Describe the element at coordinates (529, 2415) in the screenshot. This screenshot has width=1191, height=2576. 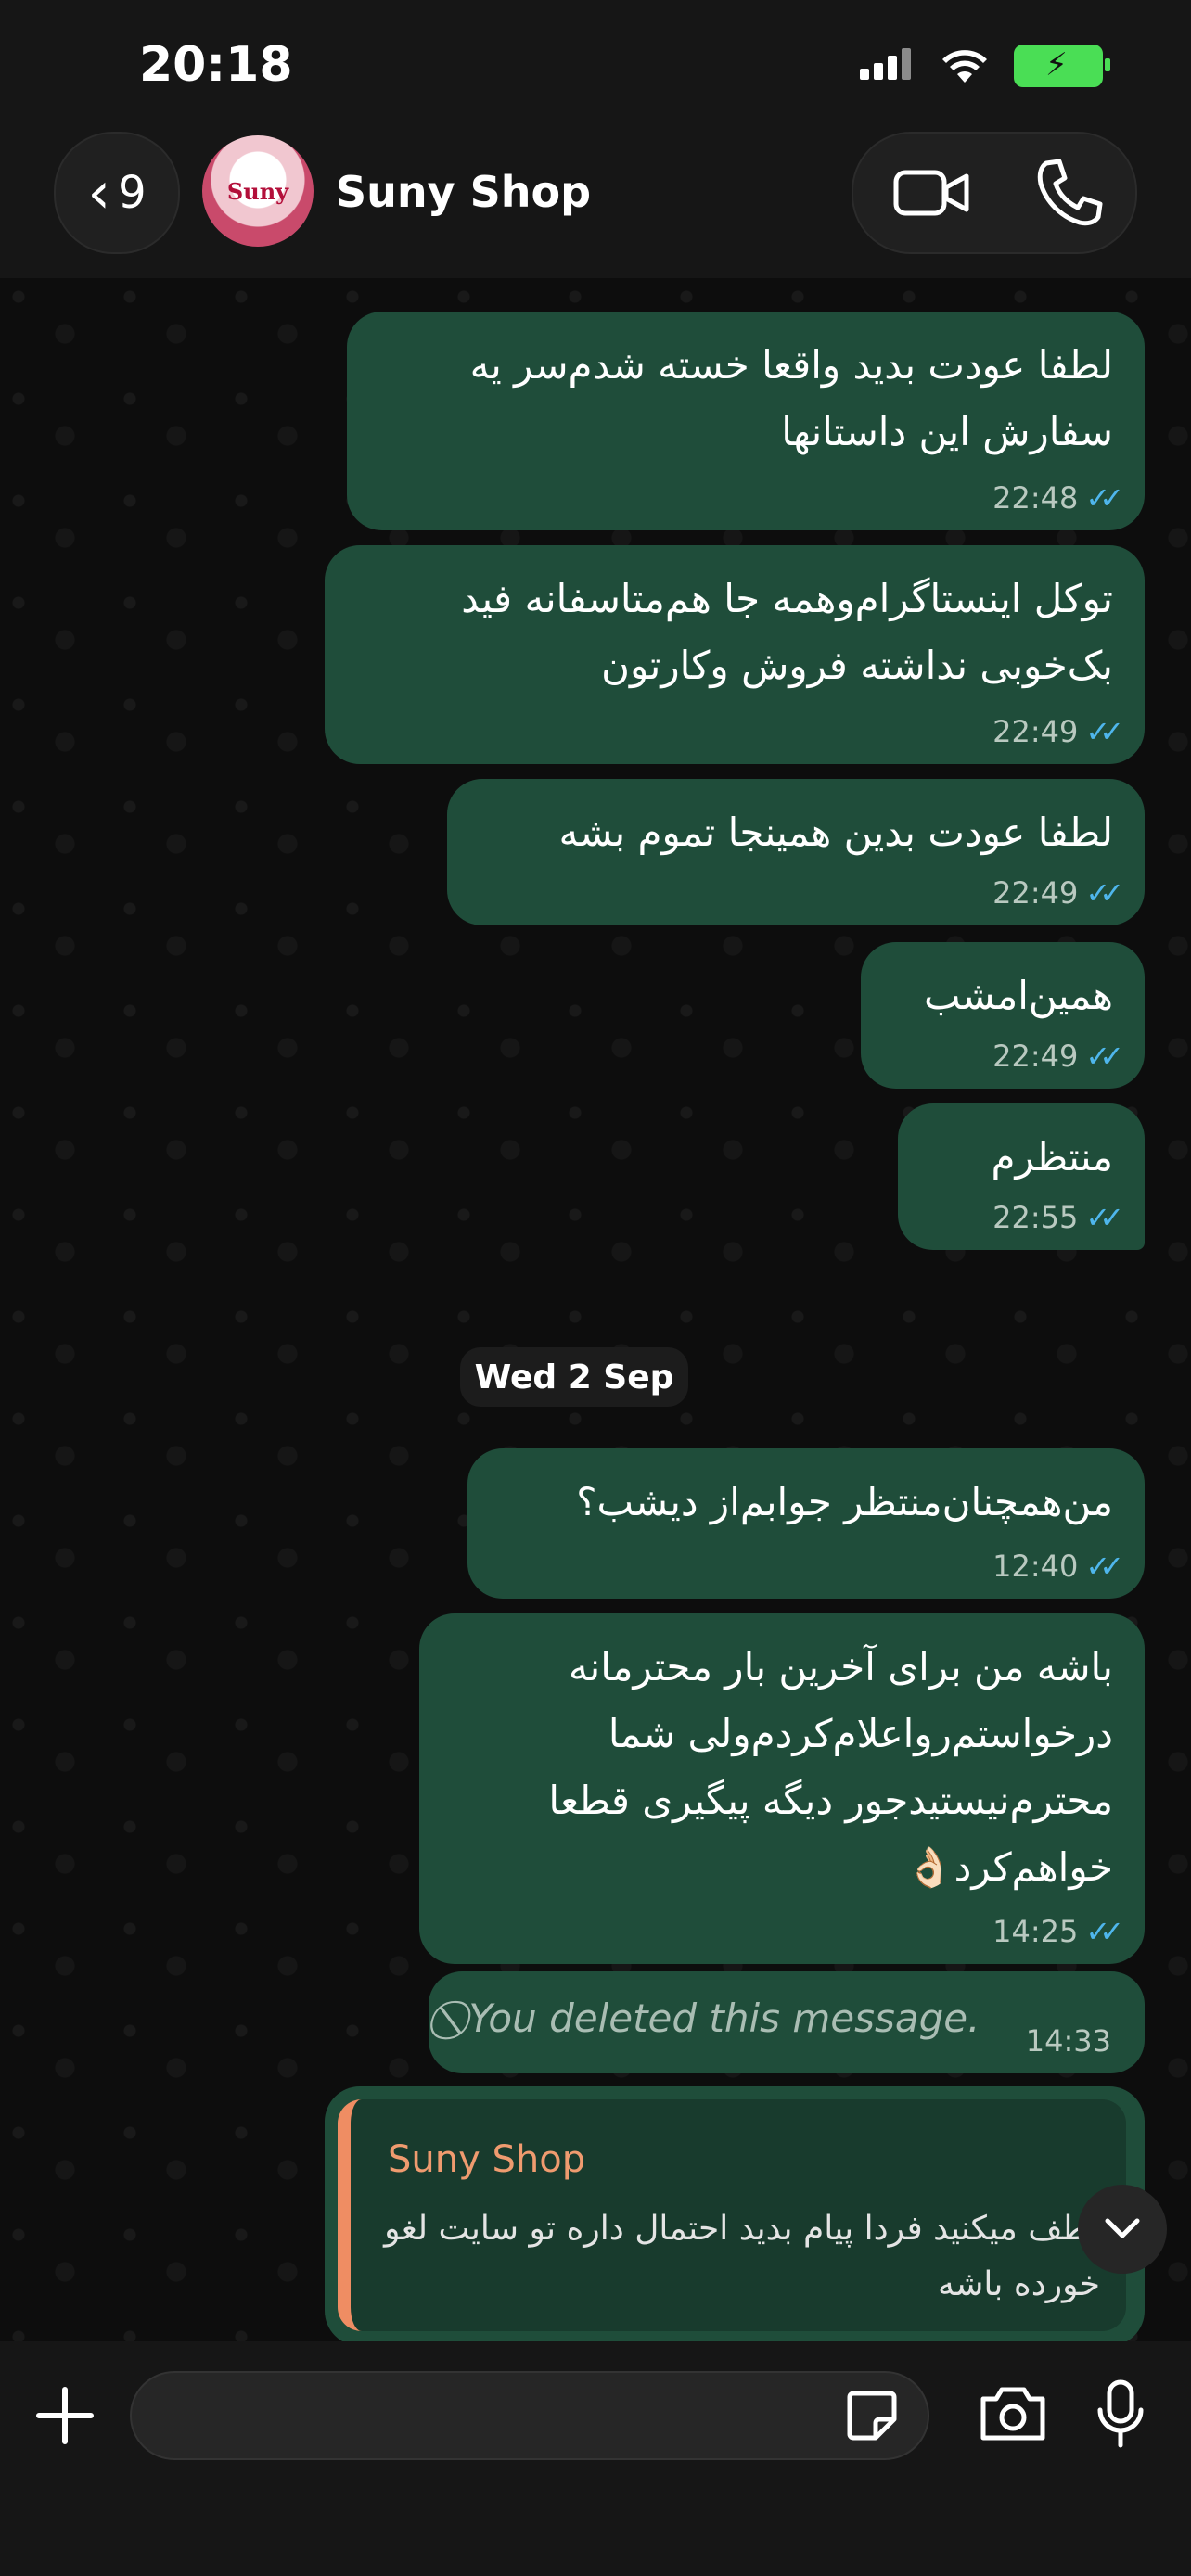
I see `message-input` at that location.